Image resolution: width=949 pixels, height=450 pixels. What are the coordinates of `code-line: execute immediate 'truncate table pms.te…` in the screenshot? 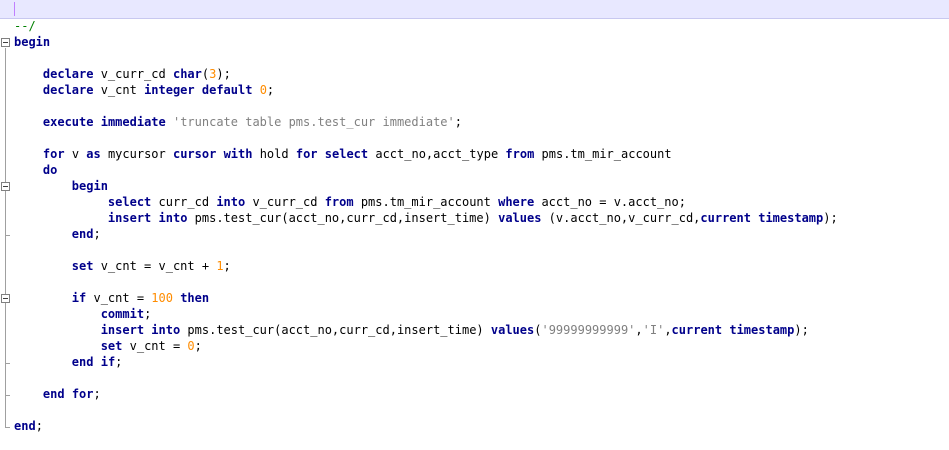 It's located at (238, 122).